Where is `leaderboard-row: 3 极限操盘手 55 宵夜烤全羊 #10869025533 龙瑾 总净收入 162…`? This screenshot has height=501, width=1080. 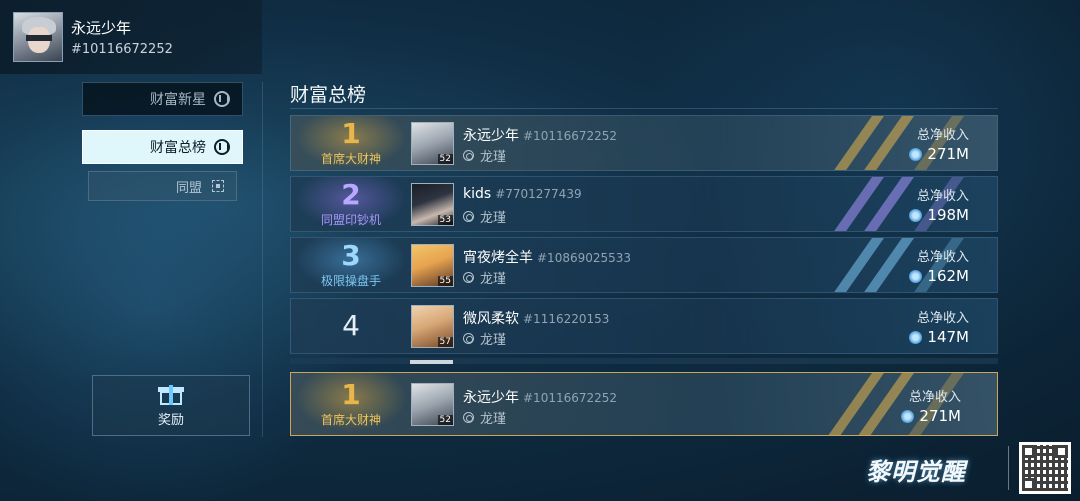 leaderboard-row: 3 极限操盘手 55 宵夜烤全羊 #10869025533 龙瑾 总净收入 162… is located at coordinates (644, 265).